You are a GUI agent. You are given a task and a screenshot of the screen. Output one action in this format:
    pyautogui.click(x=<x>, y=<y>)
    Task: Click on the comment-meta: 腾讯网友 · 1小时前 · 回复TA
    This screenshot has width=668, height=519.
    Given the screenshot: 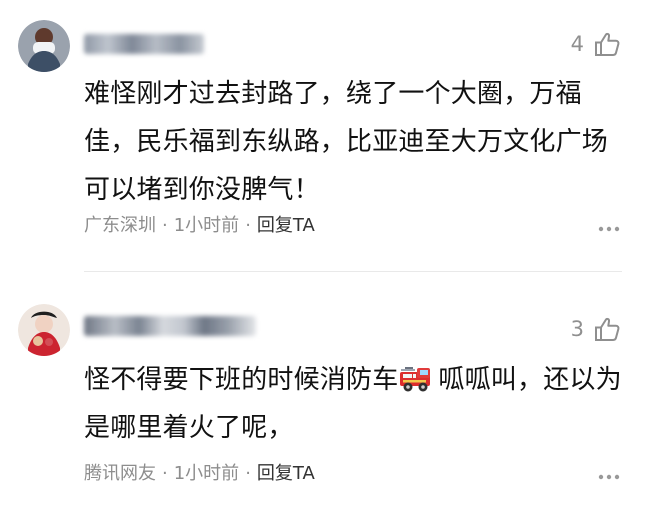 What is the action you would take?
    pyautogui.click(x=199, y=474)
    